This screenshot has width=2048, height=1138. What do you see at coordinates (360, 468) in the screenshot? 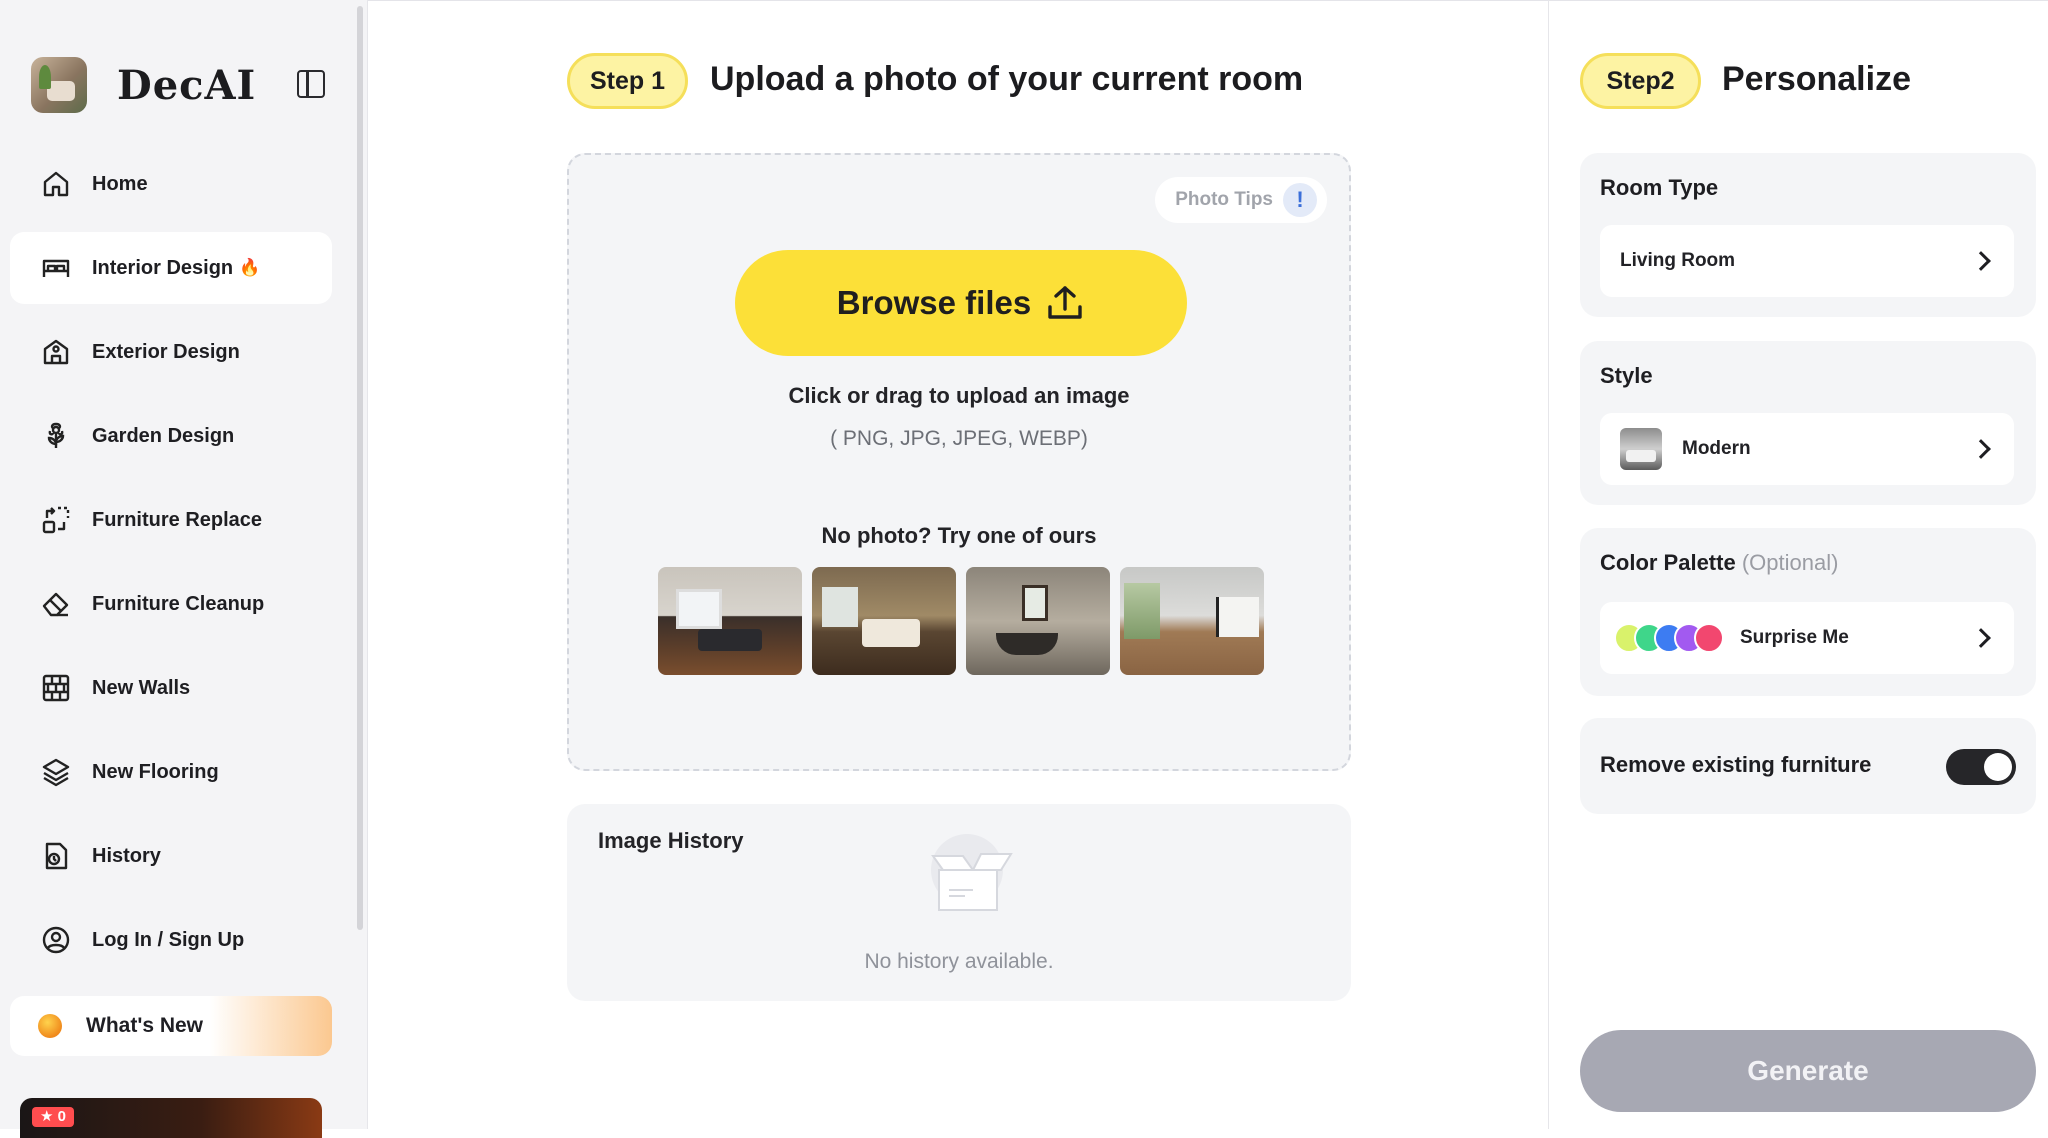
I see `sidebar-scrollbar` at bounding box center [360, 468].